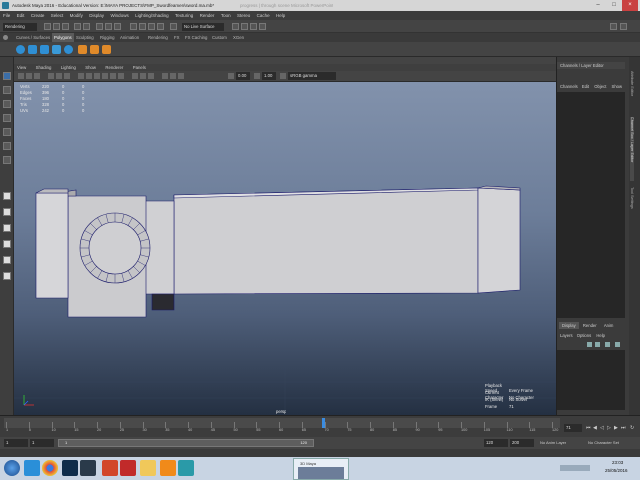 The image size is (640, 480). I want to click on shelf-tab-polygons: Polygons, so click(63, 37).